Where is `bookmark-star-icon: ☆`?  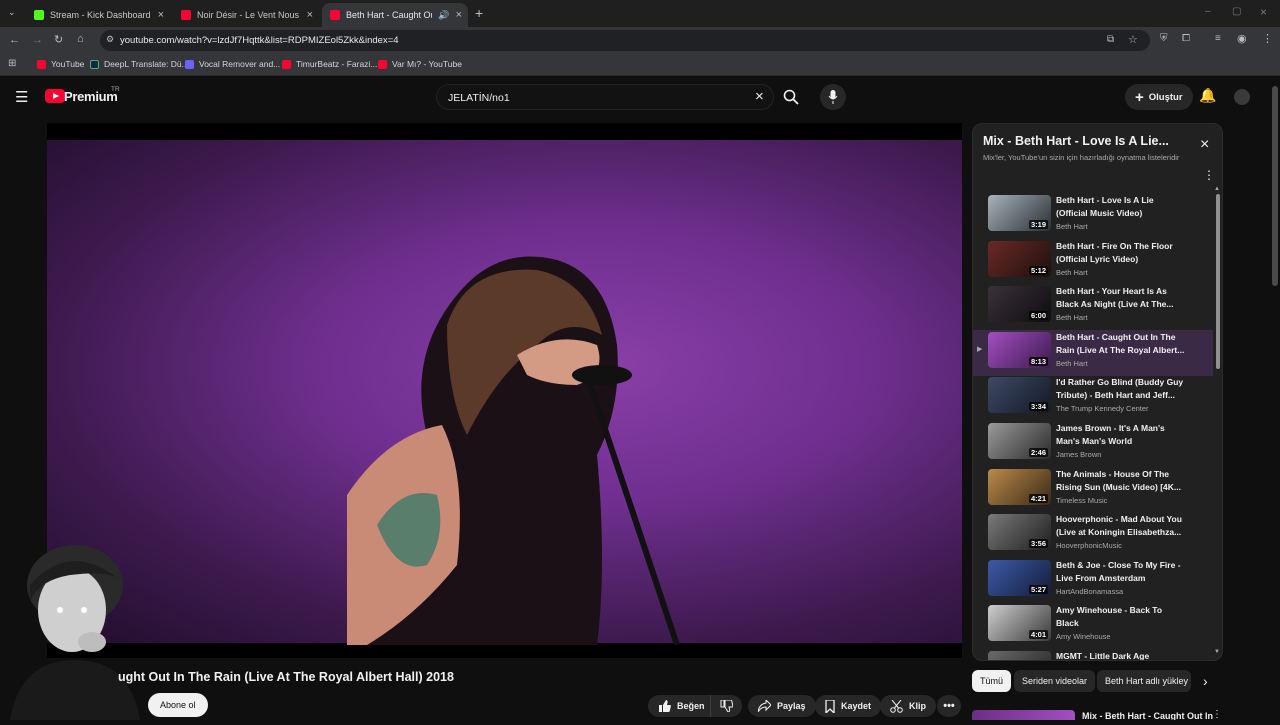
bookmark-star-icon: ☆ is located at coordinates (1133, 39).